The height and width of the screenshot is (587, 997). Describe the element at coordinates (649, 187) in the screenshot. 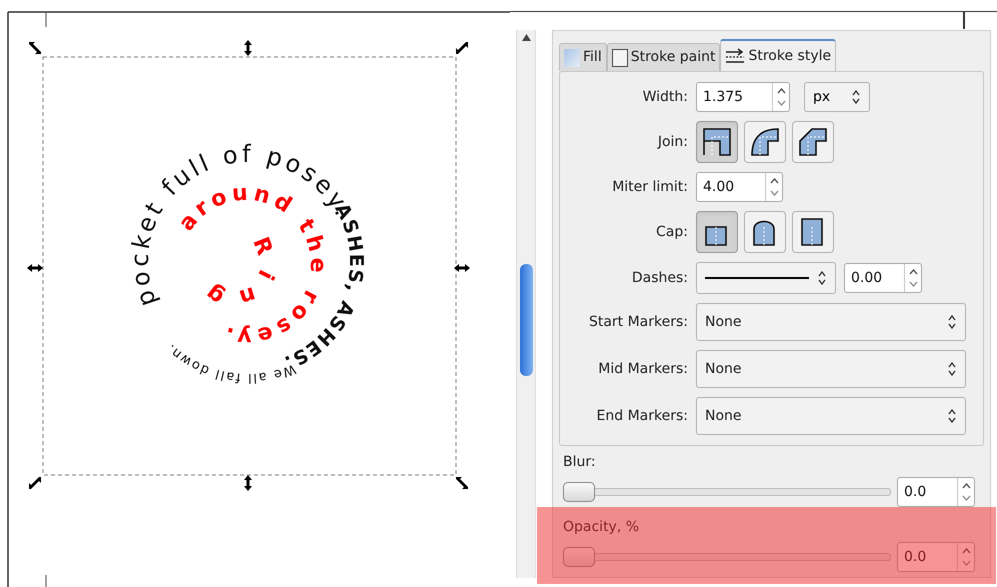

I see `field-label: Miter limit:` at that location.